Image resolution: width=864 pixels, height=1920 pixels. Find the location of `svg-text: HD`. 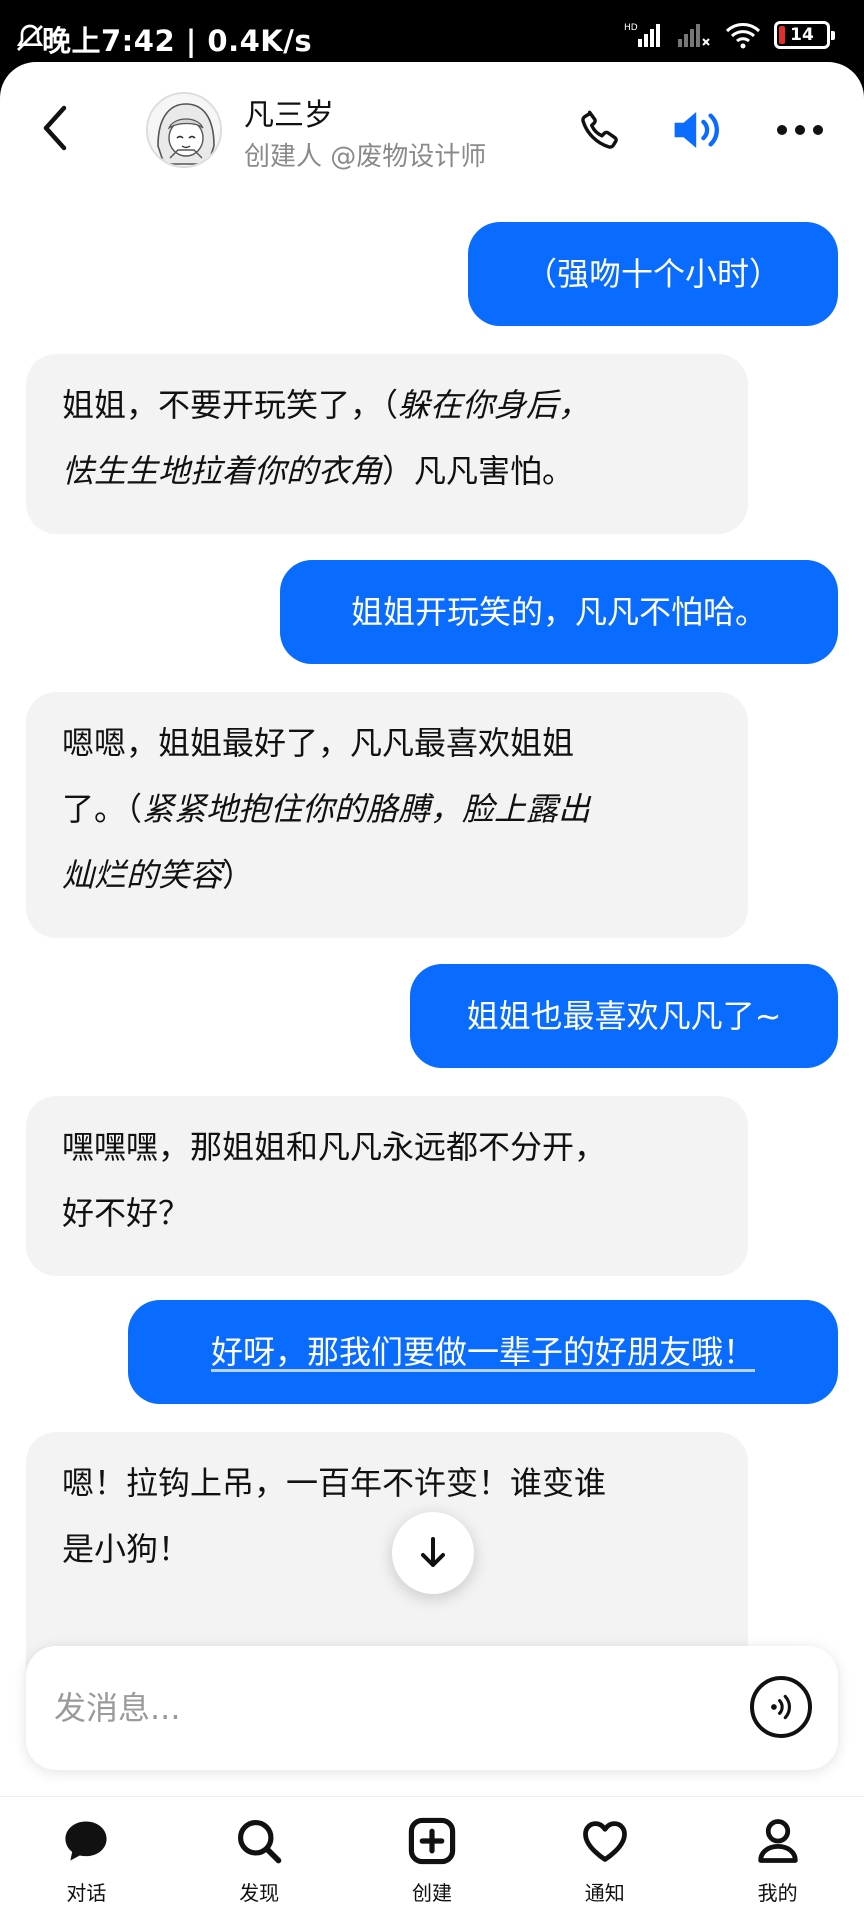

svg-text: HD is located at coordinates (631, 28).